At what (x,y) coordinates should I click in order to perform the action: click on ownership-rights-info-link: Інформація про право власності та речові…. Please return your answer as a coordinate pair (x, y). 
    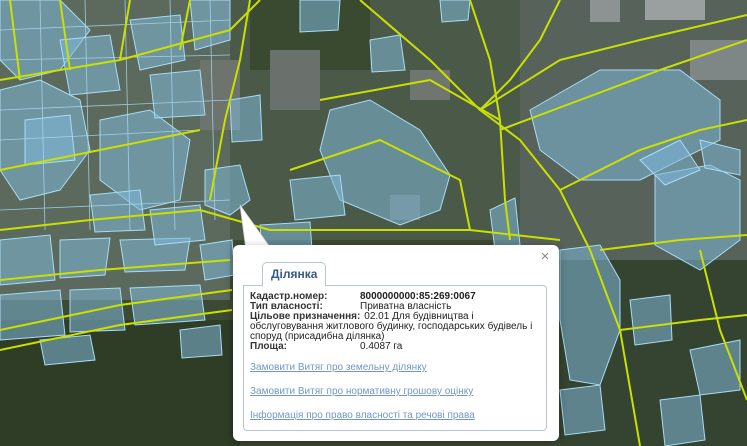
    Looking at the image, I should click on (395, 415).